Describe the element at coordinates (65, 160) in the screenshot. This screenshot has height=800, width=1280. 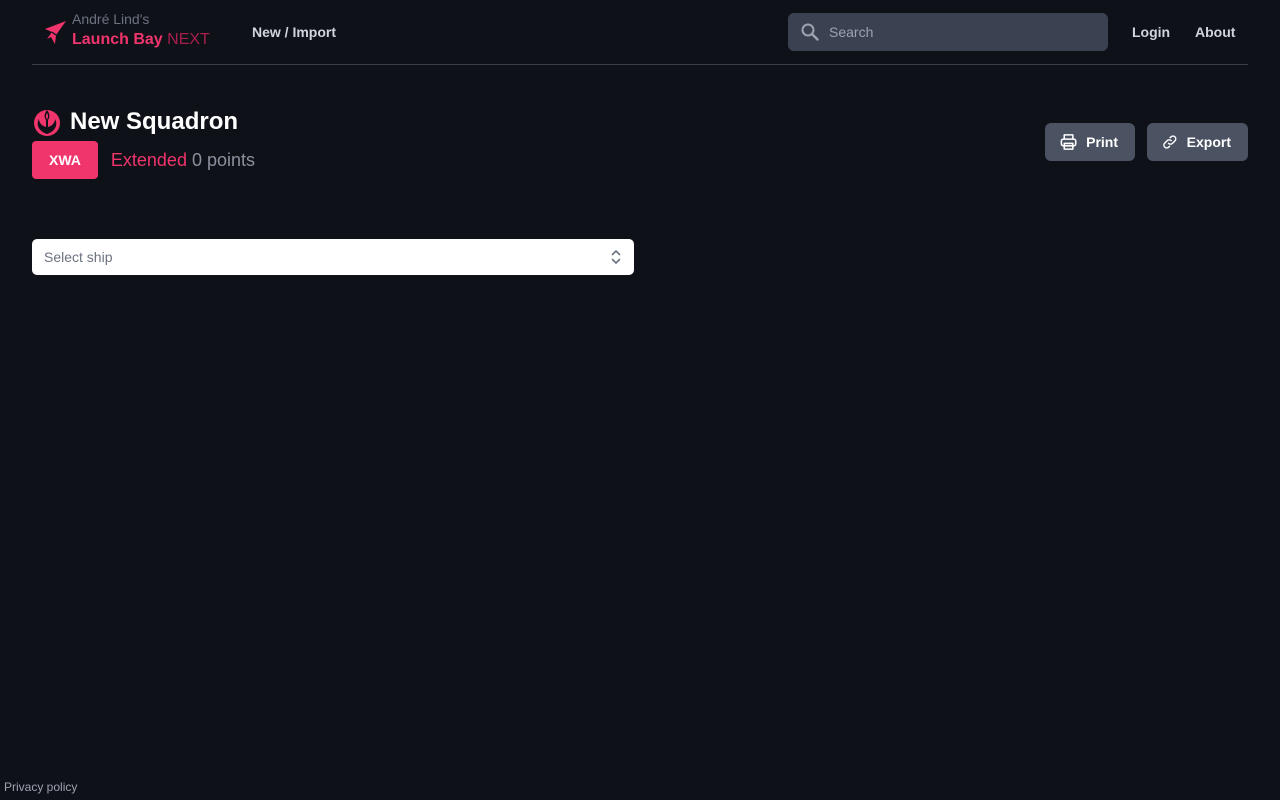
I see `format-badge: XWA` at that location.